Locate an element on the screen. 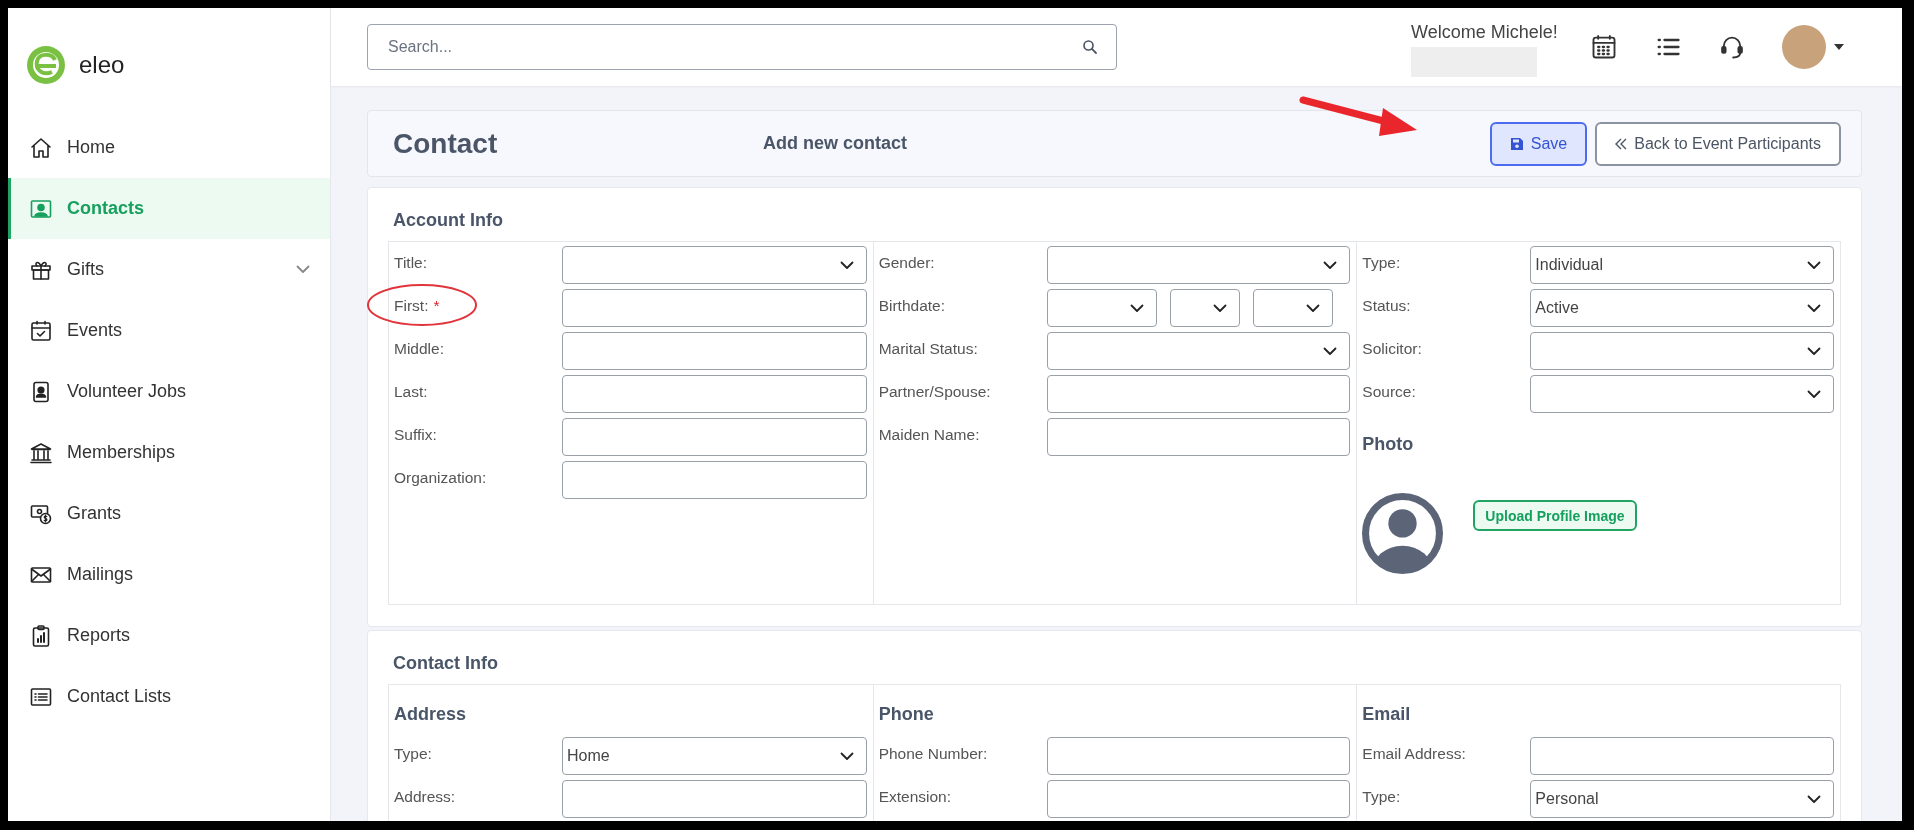 Image resolution: width=1914 pixels, height=830 pixels. field-label: Solicitor: is located at coordinates (1392, 349).